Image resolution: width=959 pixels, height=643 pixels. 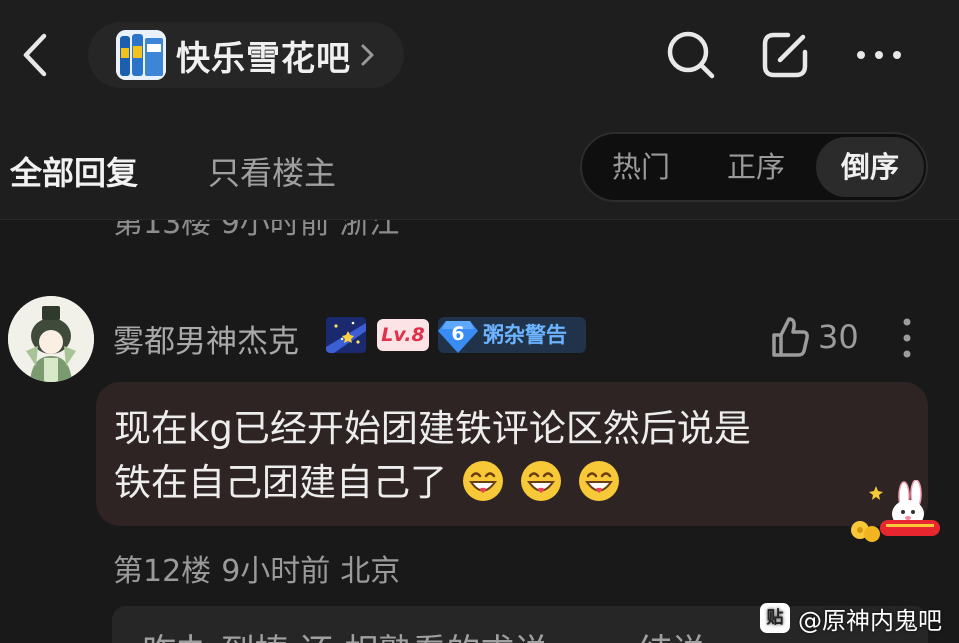 What do you see at coordinates (206, 338) in the screenshot?
I see `username: 雾都男神杰克` at bounding box center [206, 338].